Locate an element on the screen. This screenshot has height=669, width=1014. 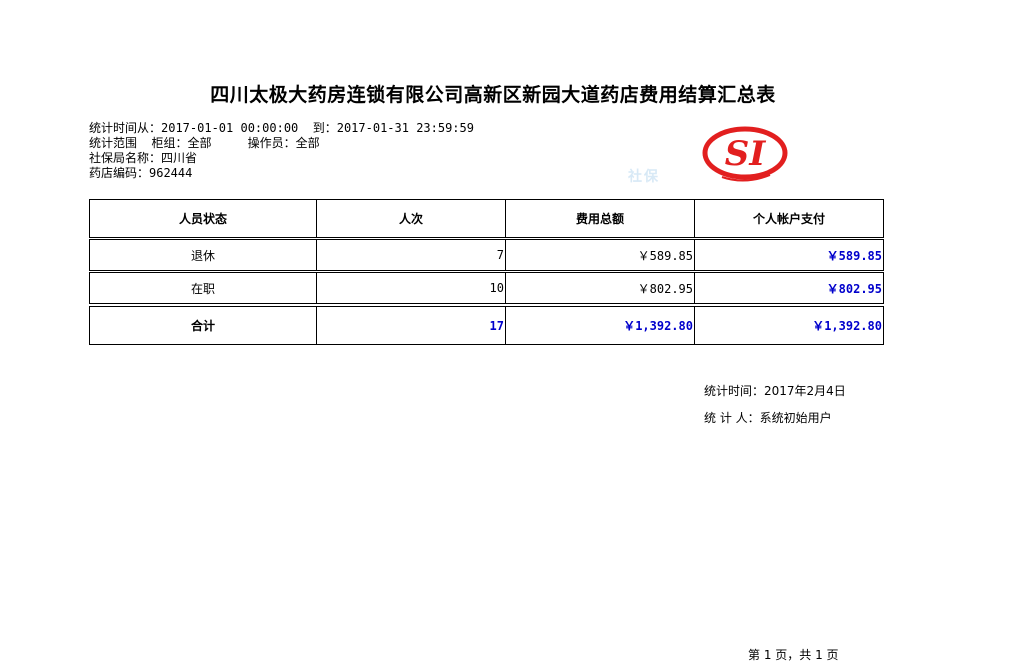
total-count: 17 is located at coordinates (411, 325).